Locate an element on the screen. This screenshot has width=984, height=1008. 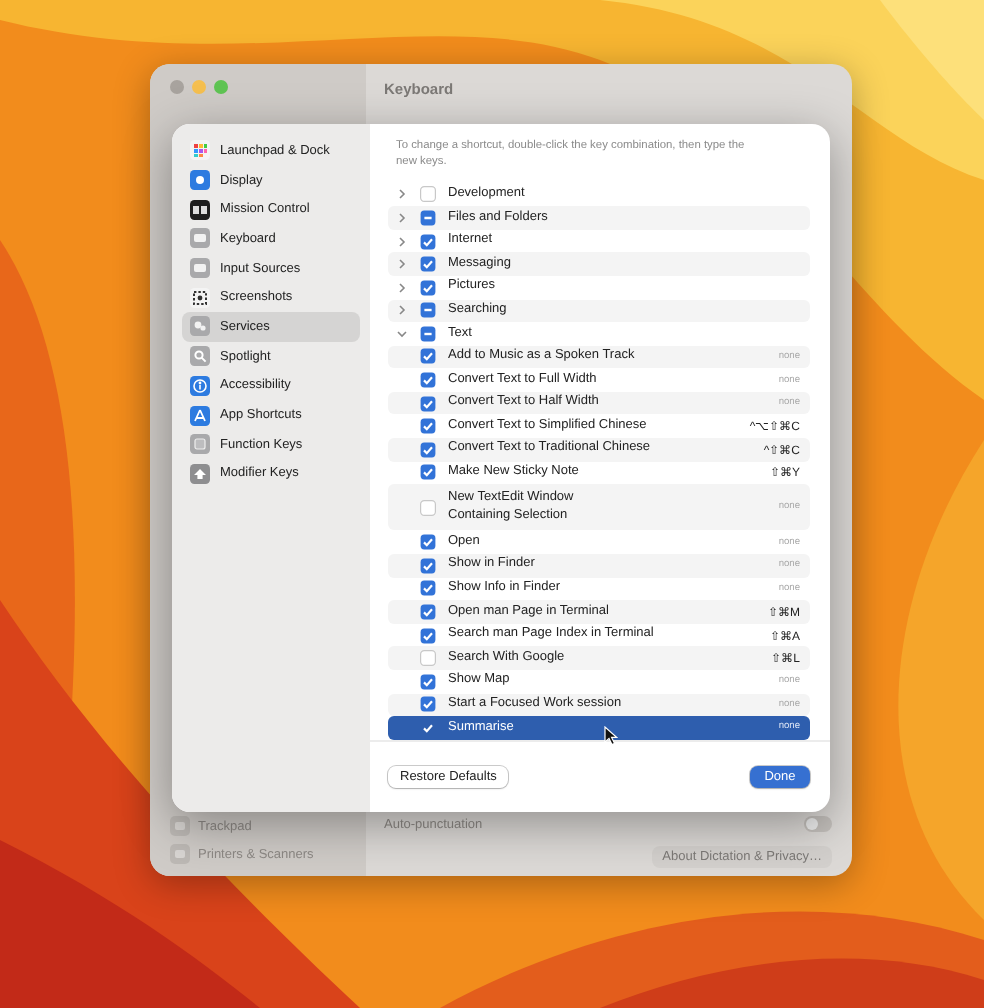
arrow-key-icon is located at coordinates (200, 473).